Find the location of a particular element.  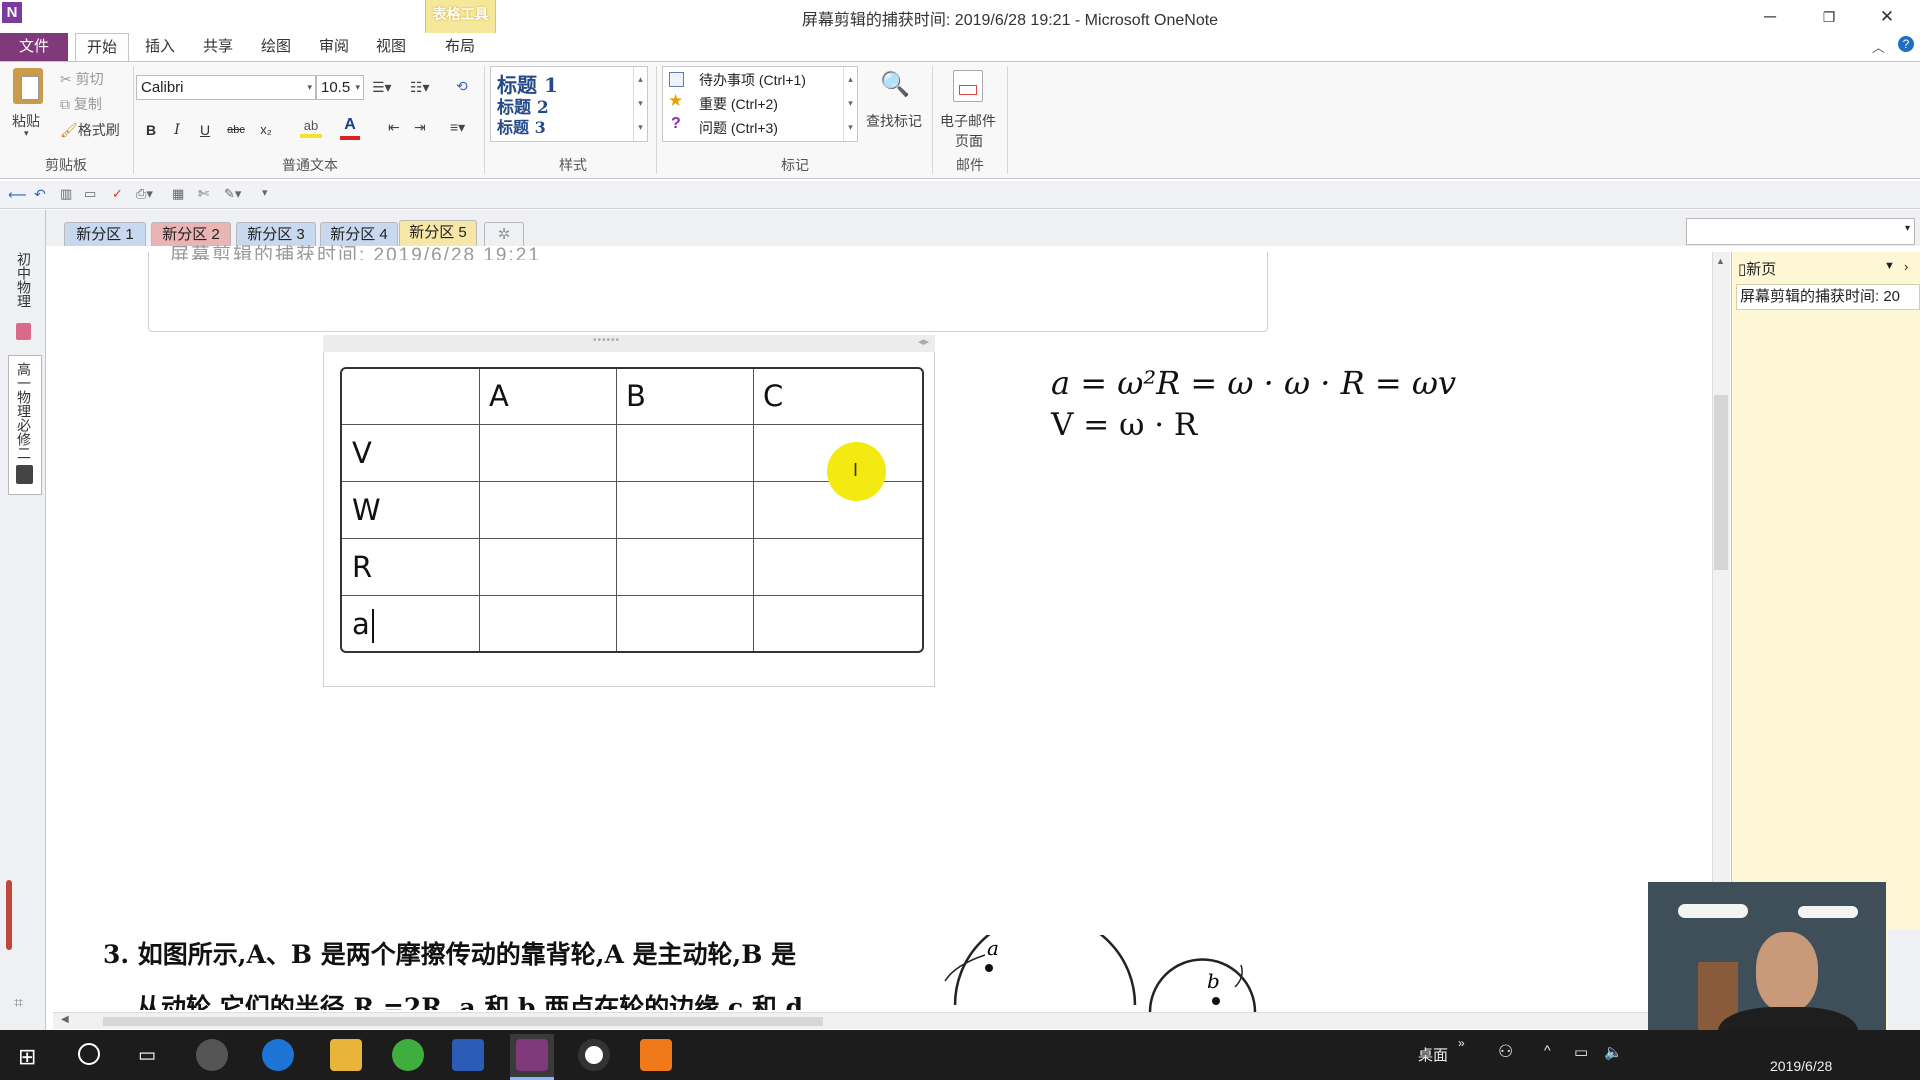

app-icon is located at coordinates (212, 1055).